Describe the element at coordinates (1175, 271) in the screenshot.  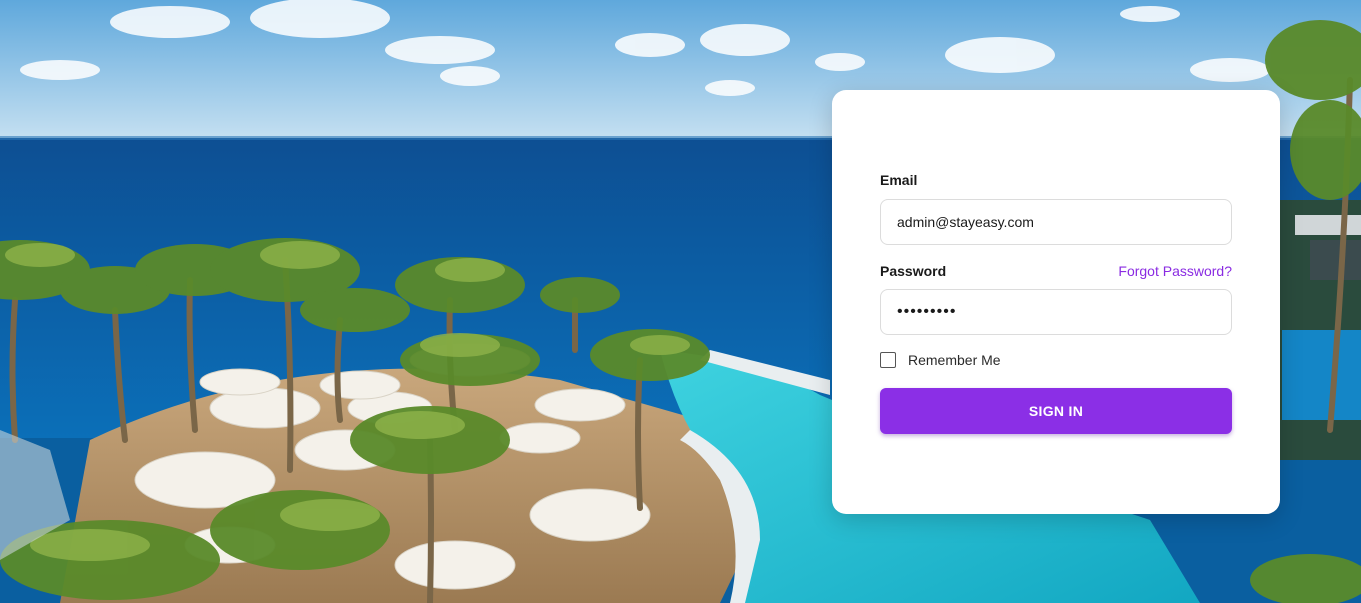
I see `forgot-password-link: Forgot Password?` at that location.